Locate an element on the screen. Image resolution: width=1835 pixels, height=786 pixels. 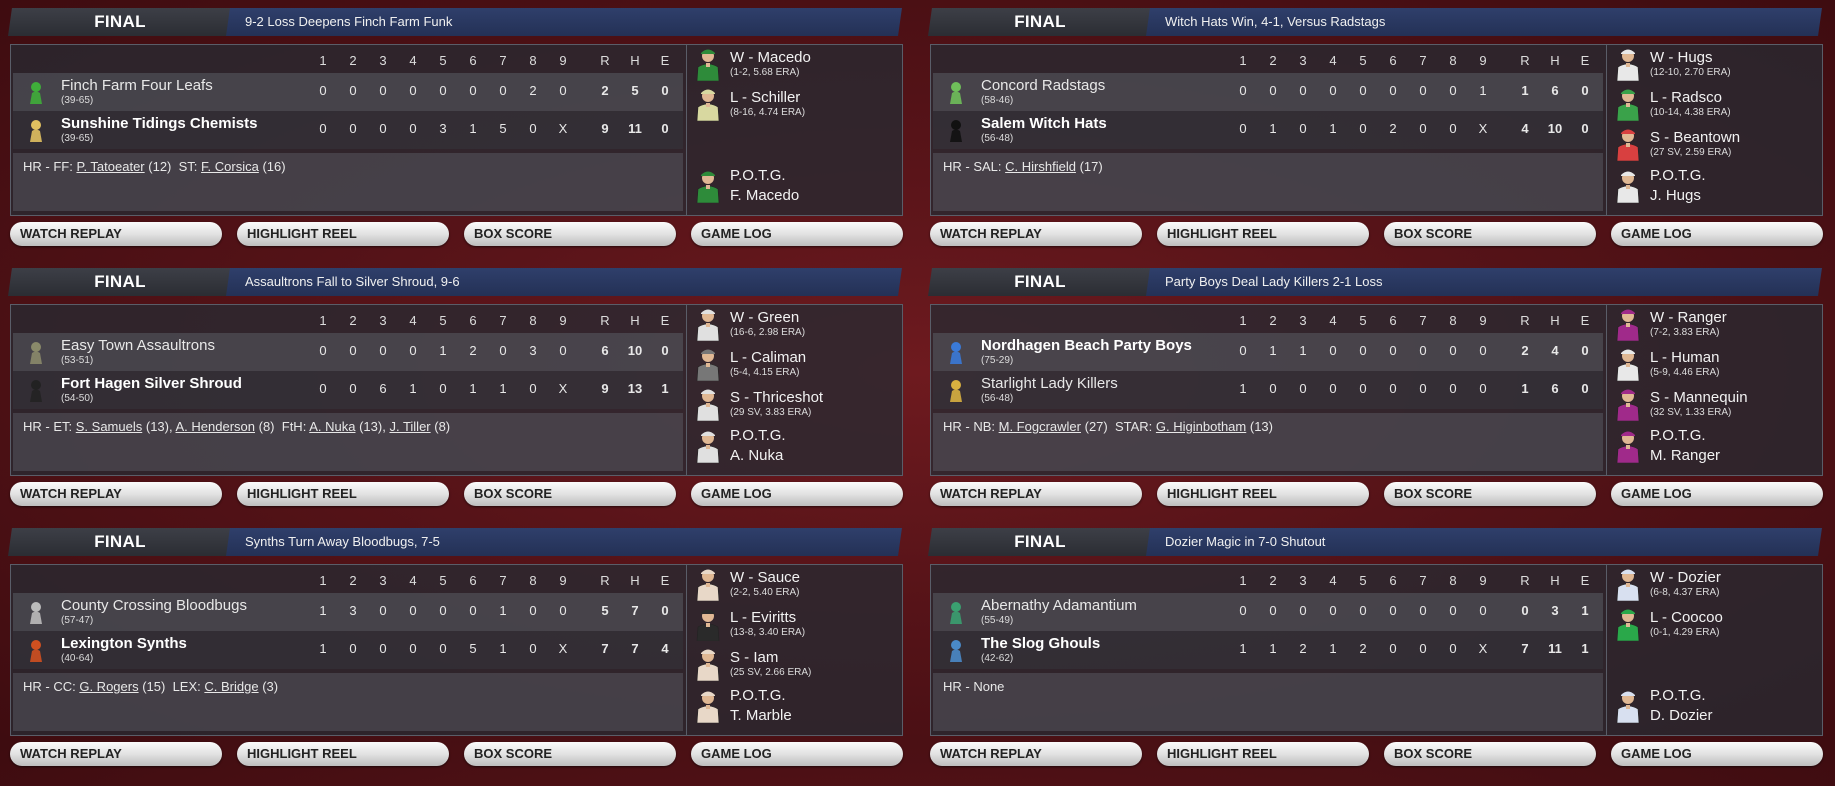
pitcher-entry: L - Coocoo (0-1, 4.29 ERA) is located at coordinates (1714, 624).